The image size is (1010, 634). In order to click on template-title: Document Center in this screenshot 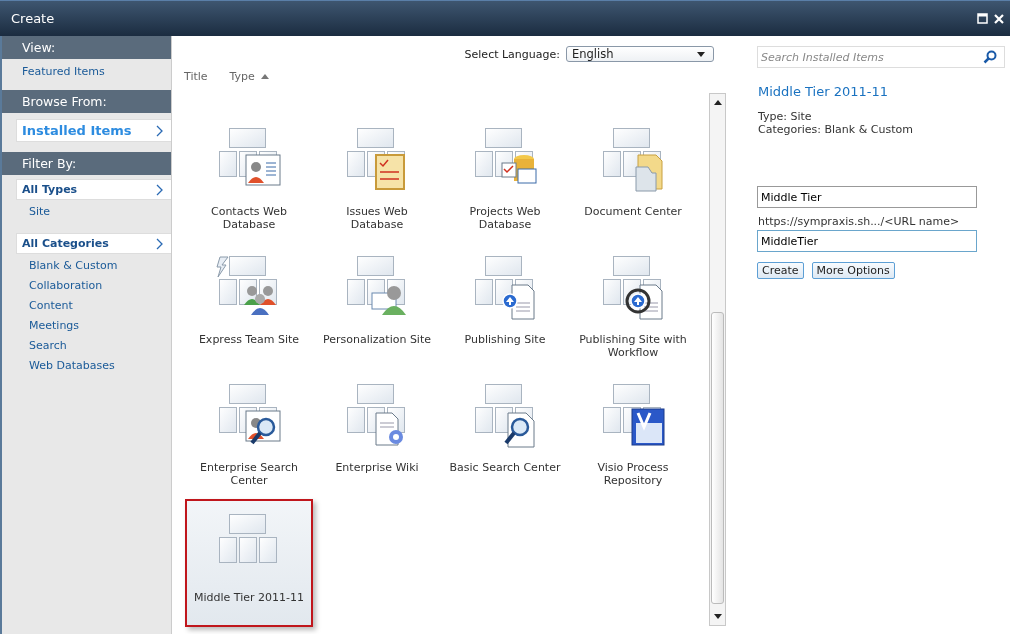, I will do `click(633, 211)`.